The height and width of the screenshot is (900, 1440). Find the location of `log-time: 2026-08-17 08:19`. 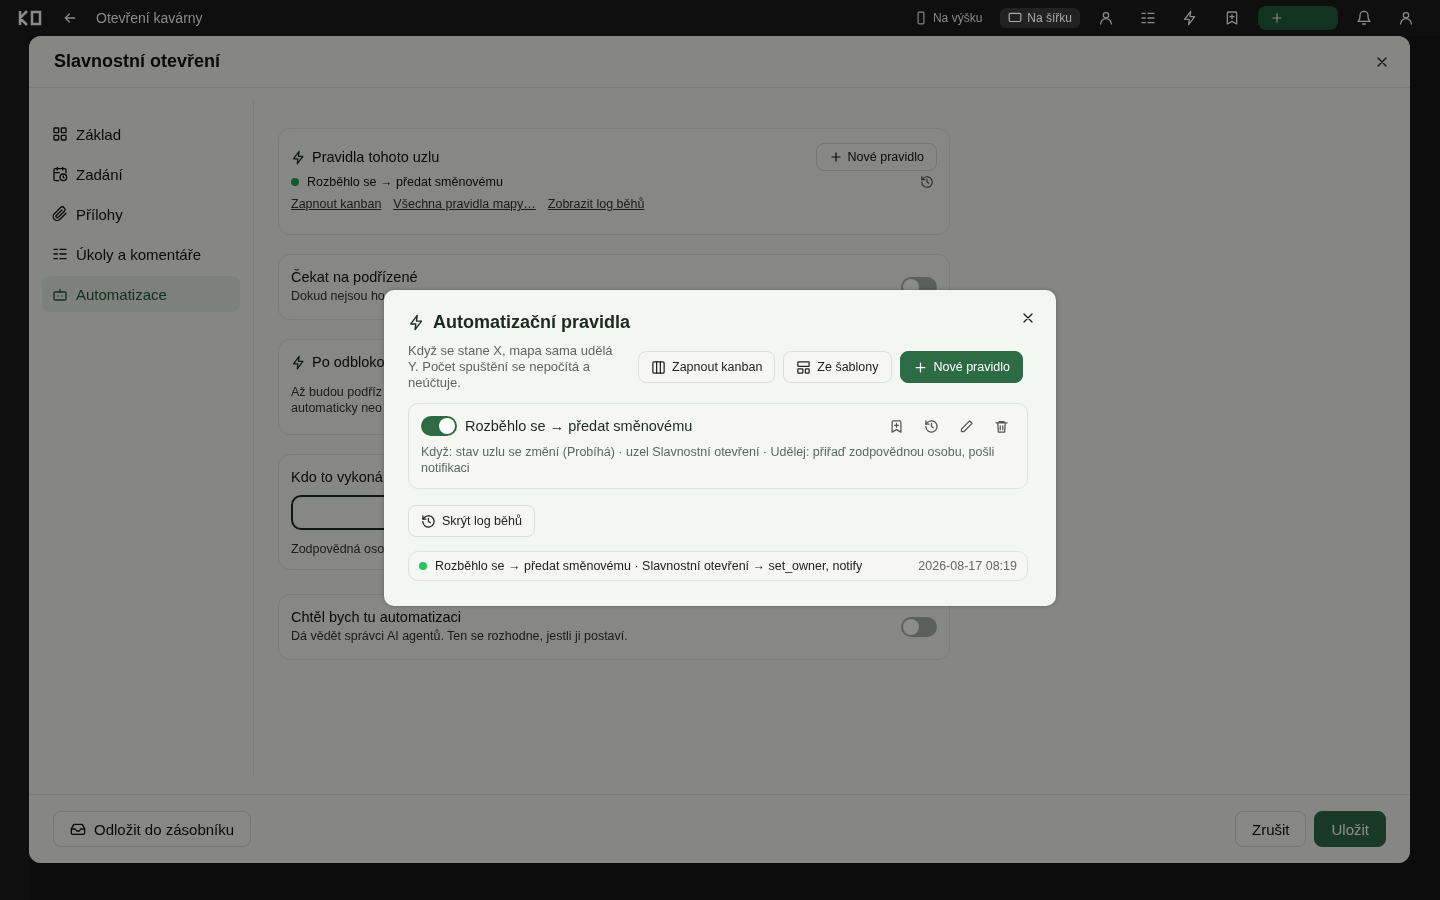

log-time: 2026-08-17 08:19 is located at coordinates (967, 566).